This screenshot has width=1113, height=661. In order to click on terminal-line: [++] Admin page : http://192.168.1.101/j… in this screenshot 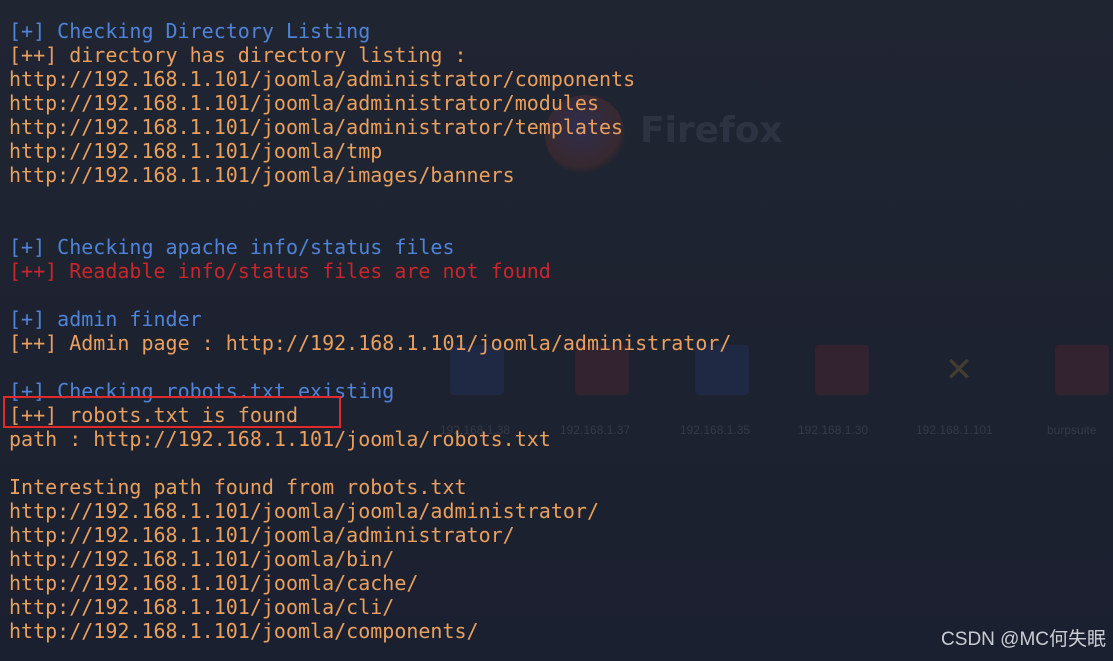, I will do `click(370, 343)`.